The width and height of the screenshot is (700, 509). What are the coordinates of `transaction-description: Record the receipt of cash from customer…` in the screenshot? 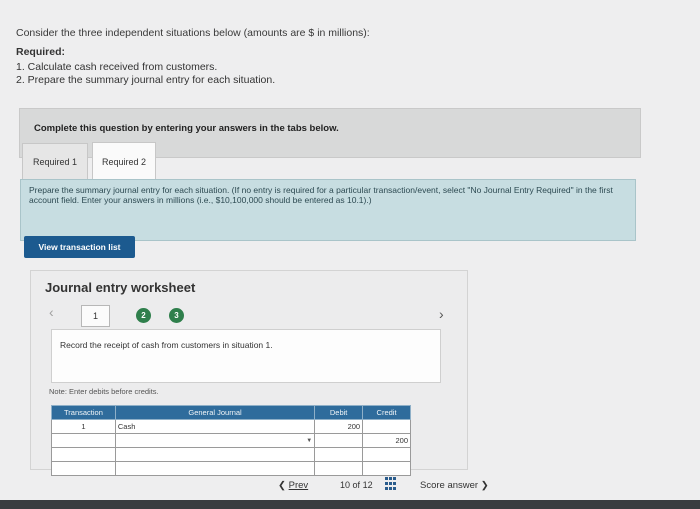 It's located at (166, 345).